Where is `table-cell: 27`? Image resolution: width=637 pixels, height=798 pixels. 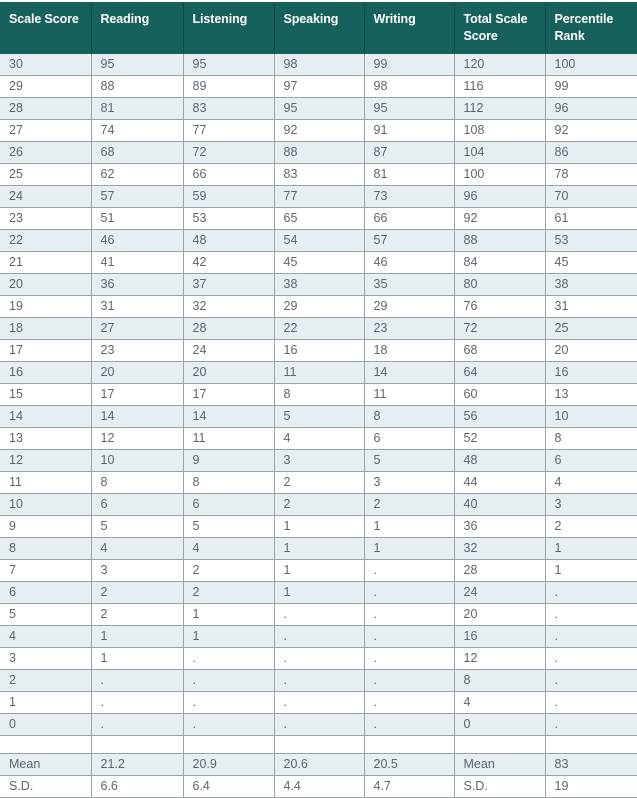
table-cell: 27 is located at coordinates (137, 328).